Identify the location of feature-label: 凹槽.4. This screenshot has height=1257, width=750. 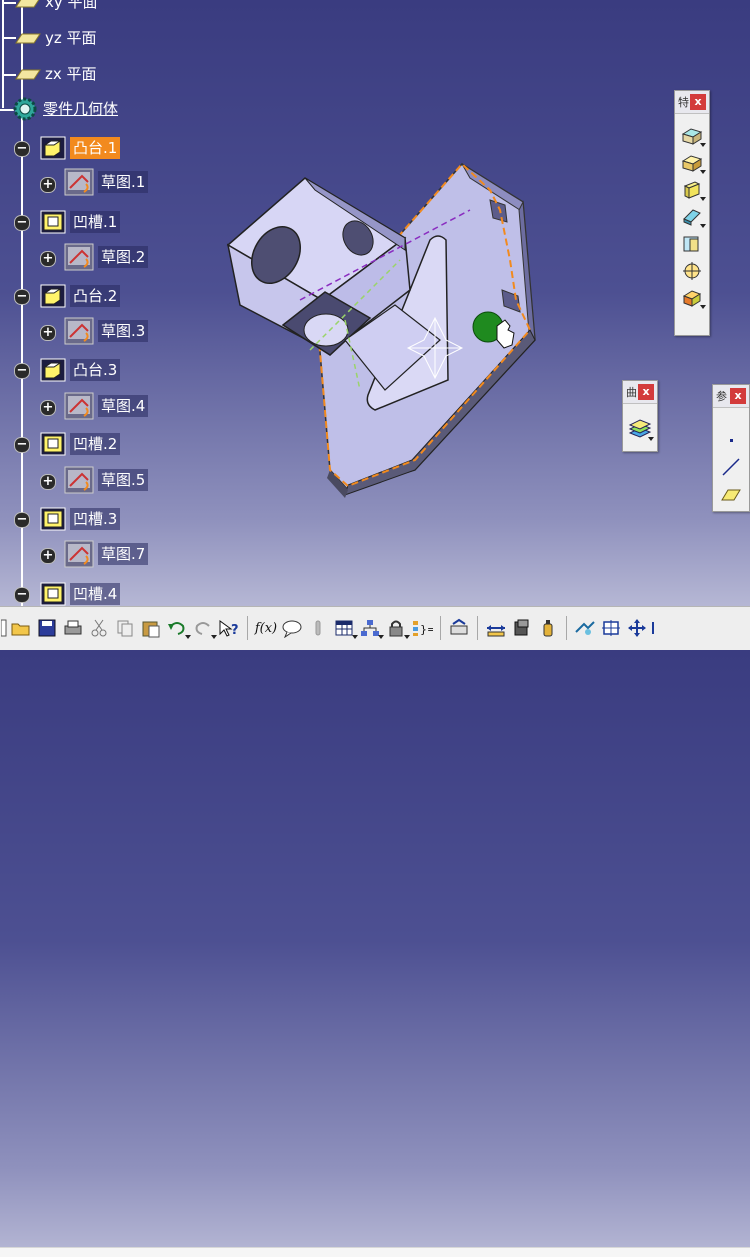
(95, 594).